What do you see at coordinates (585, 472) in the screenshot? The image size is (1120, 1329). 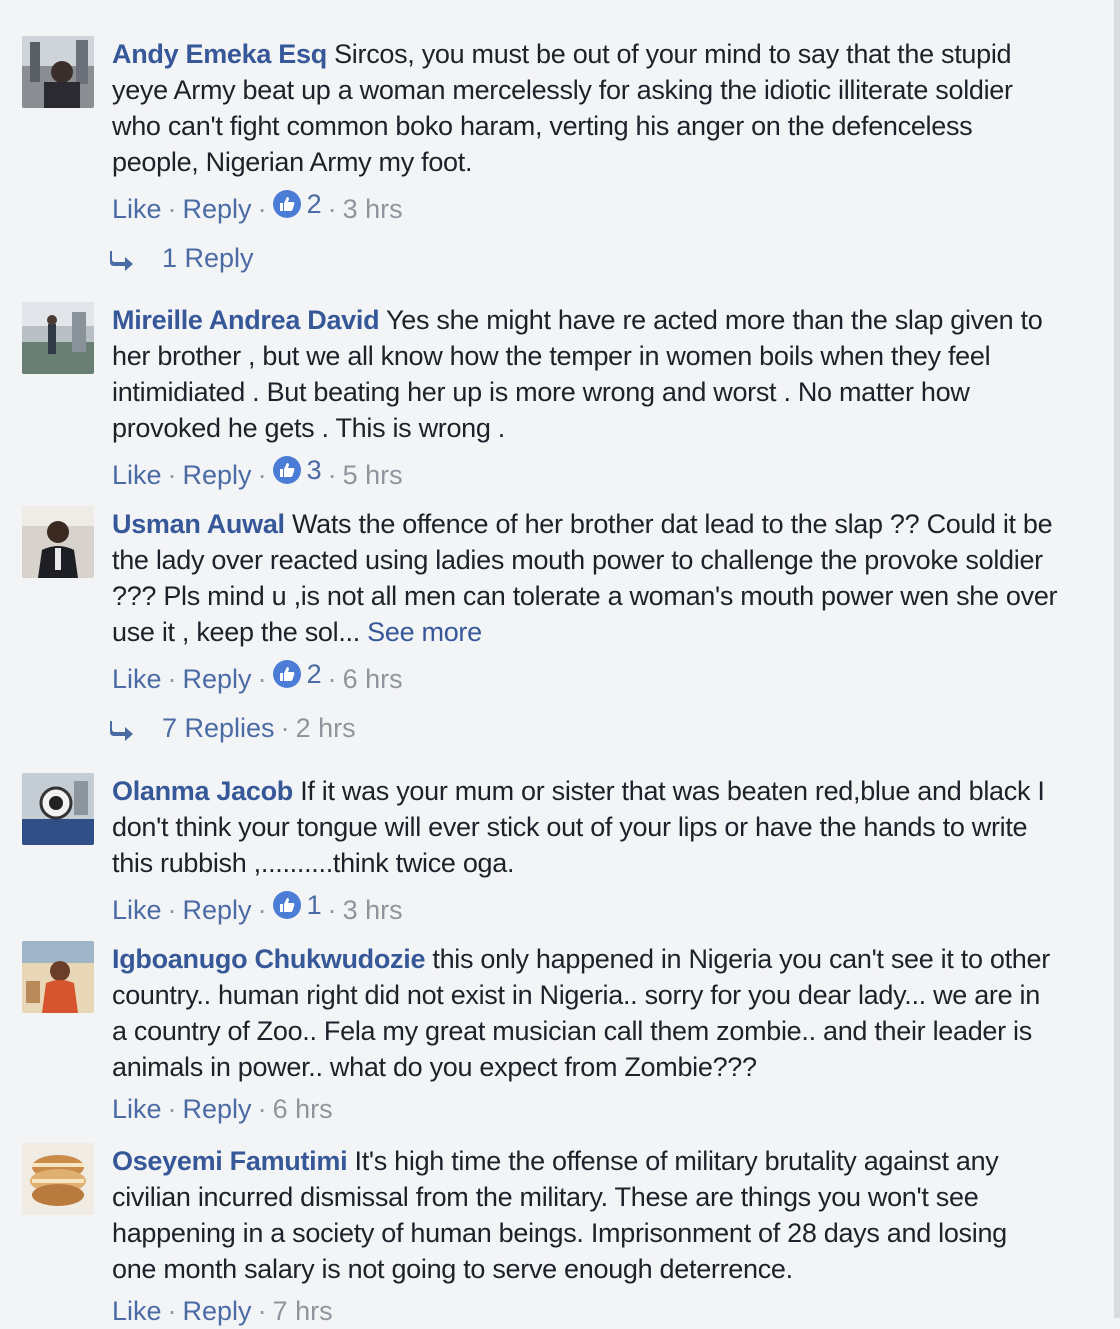 I see `comment-actions: Like · Reply · 3 · 5 hrs` at bounding box center [585, 472].